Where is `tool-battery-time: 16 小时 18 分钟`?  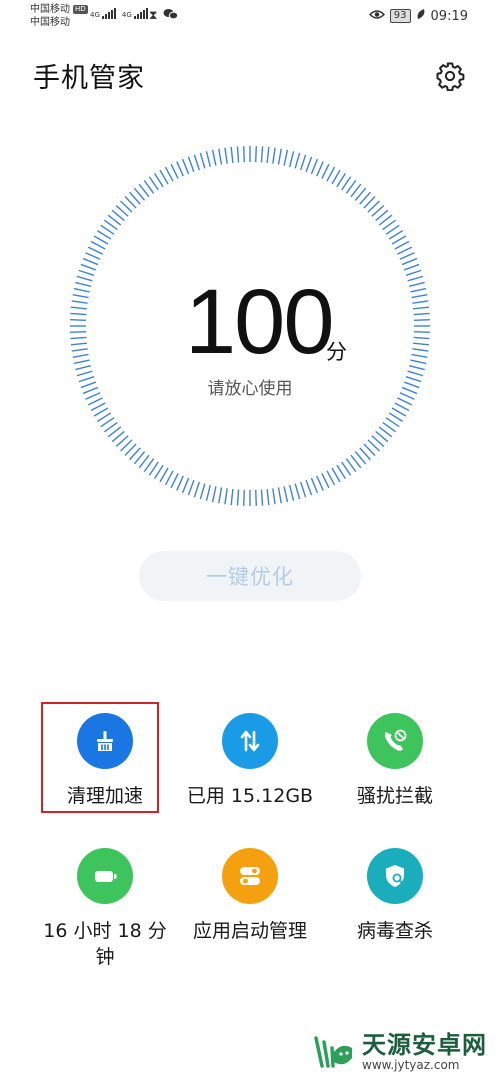
tool-battery-time: 16 小时 18 分钟 is located at coordinates (105, 909).